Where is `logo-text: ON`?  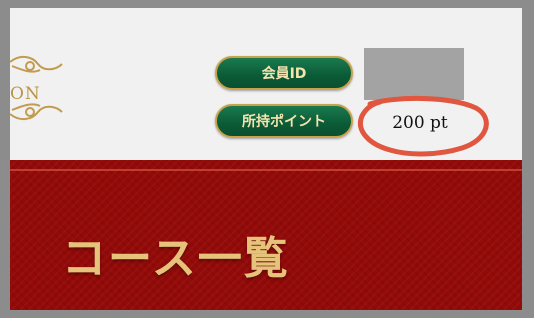
logo-text: ON is located at coordinates (25, 94).